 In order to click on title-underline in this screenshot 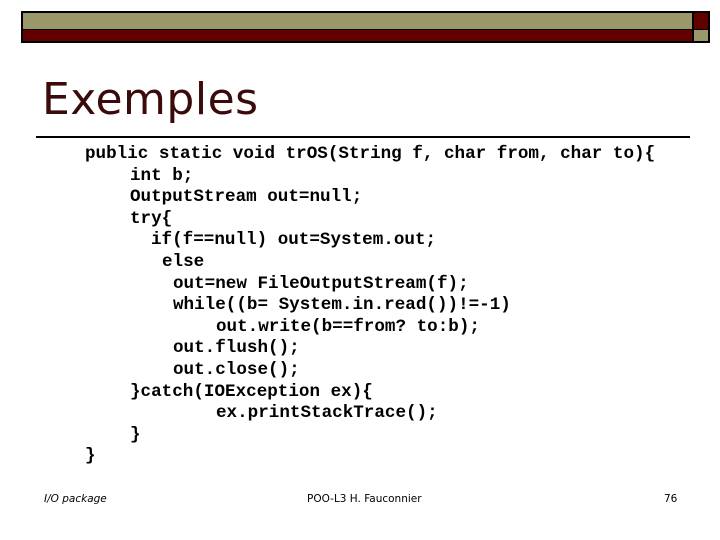, I will do `click(363, 137)`.